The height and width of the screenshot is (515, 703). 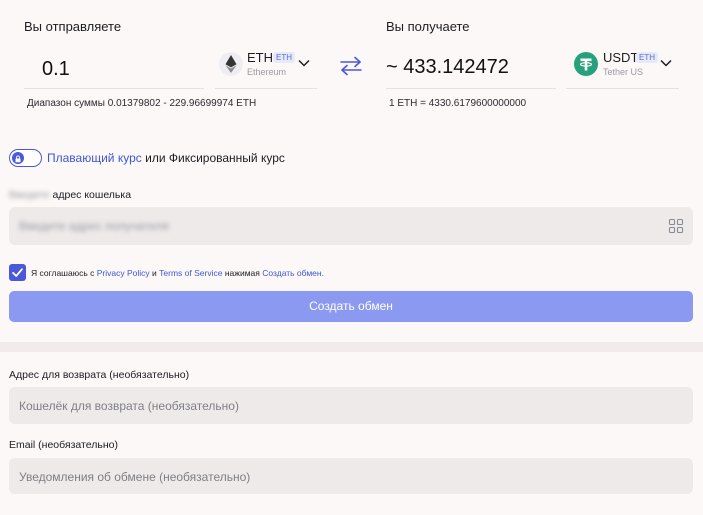 What do you see at coordinates (155, 158) in the screenshot?
I see `rate-type-separator: или` at bounding box center [155, 158].